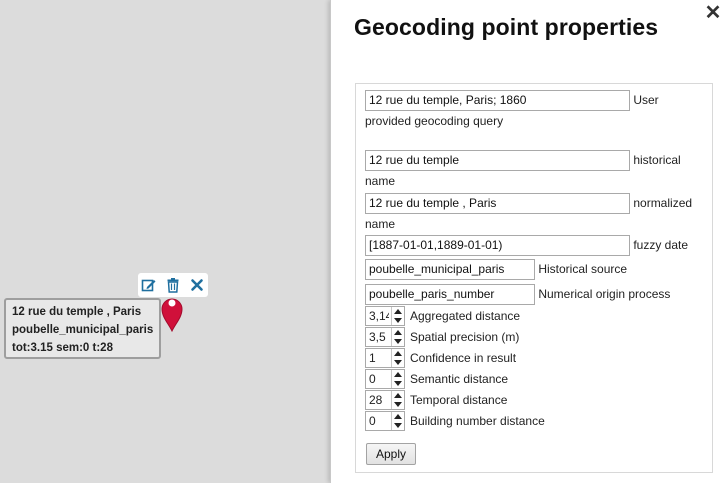  I want to click on trash-icon, so click(173, 285).